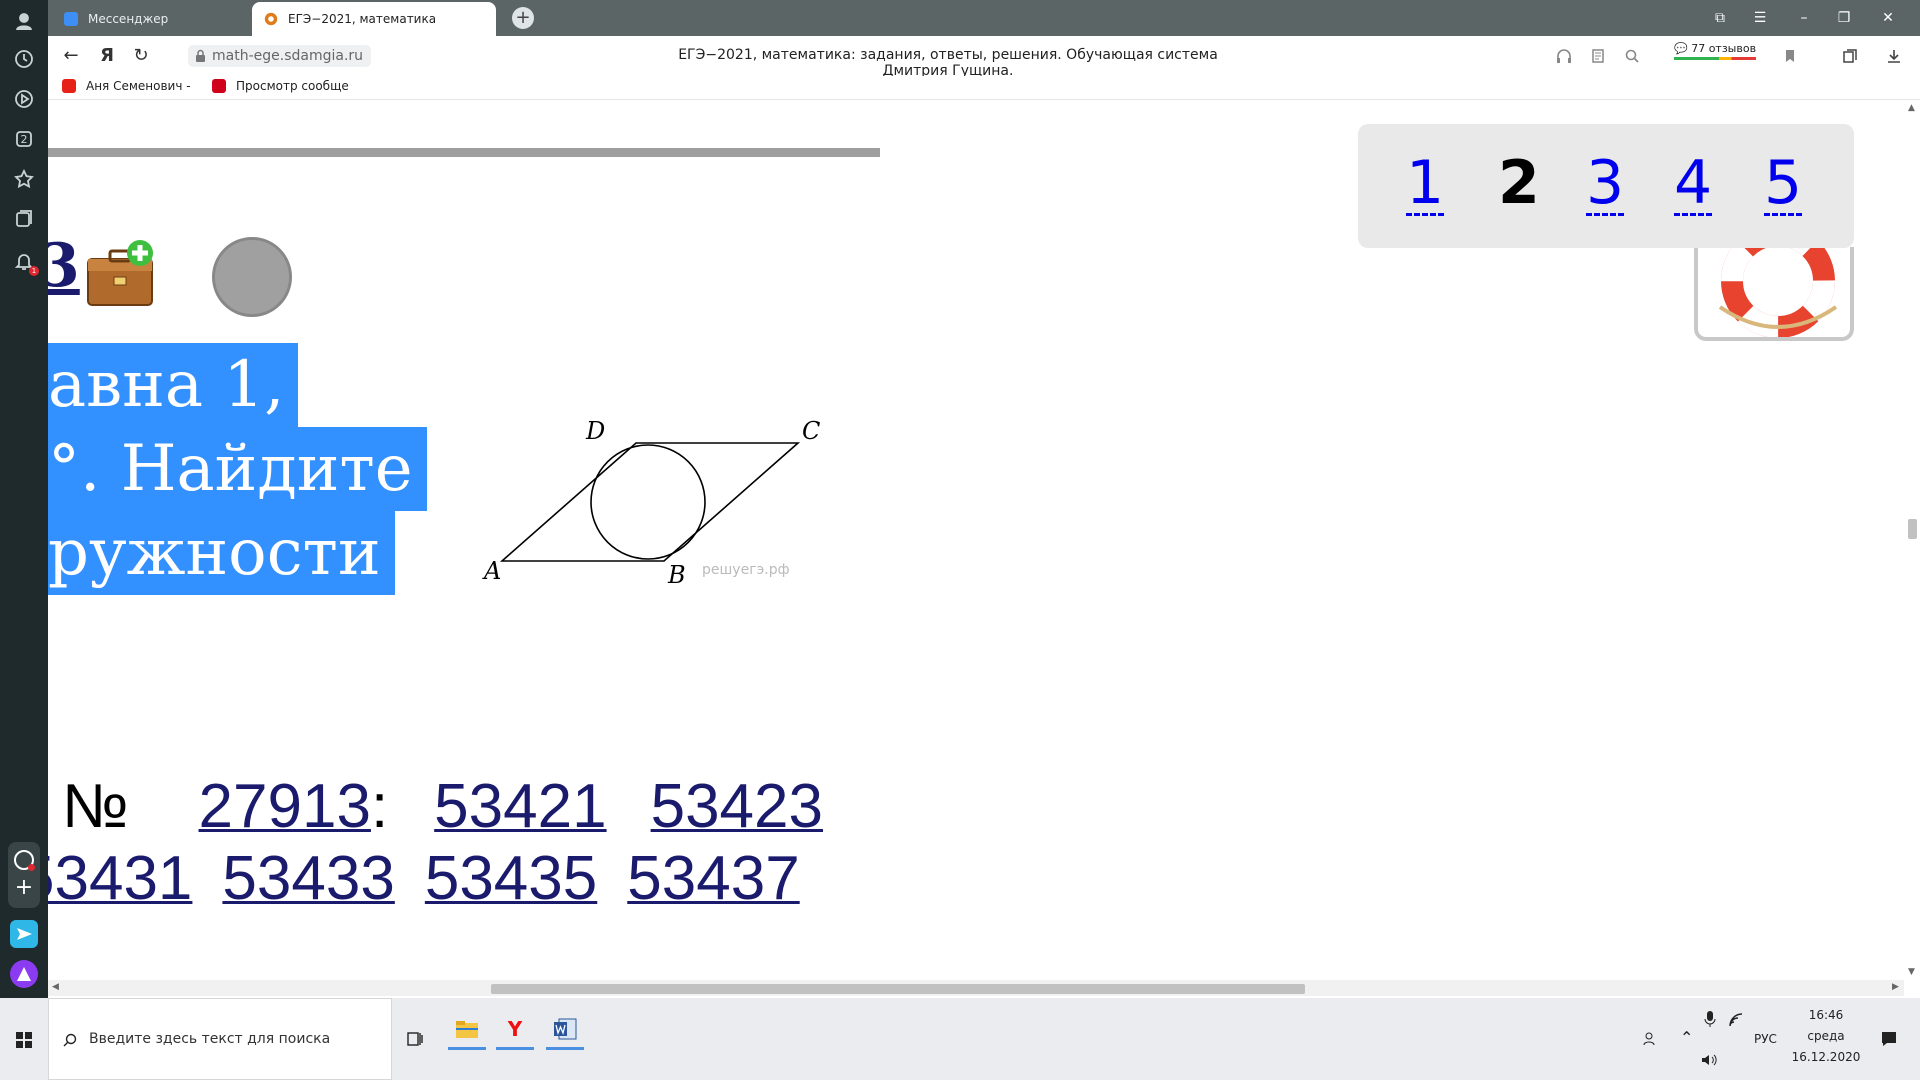 The image size is (1920, 1084). I want to click on volume-icon, so click(1709, 1060).